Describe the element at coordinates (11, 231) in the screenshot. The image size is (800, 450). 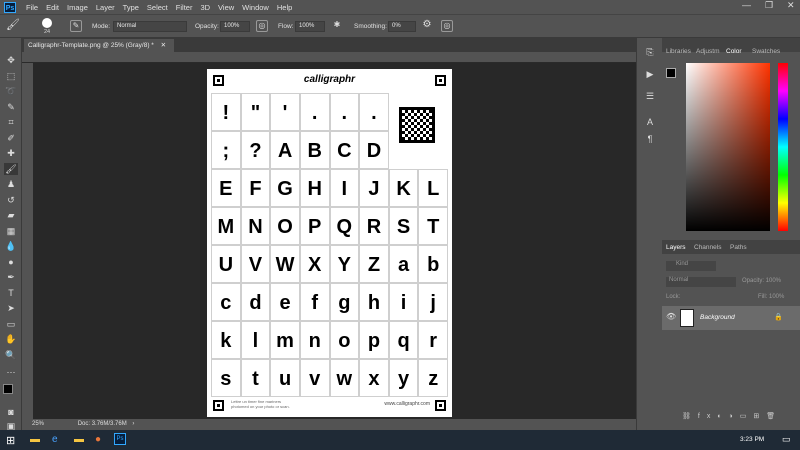
I see `gradient-tool-icon: ▦` at that location.